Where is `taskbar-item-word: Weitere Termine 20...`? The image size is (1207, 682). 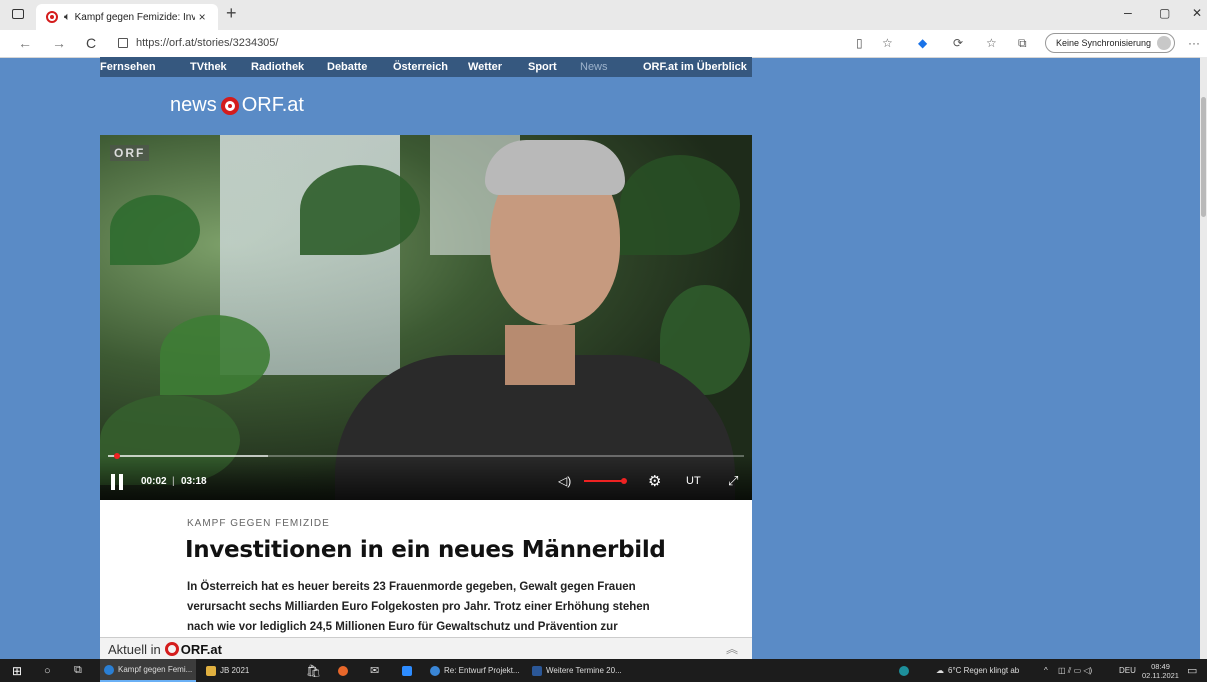
taskbar-item-word: Weitere Termine 20... is located at coordinates (577, 670).